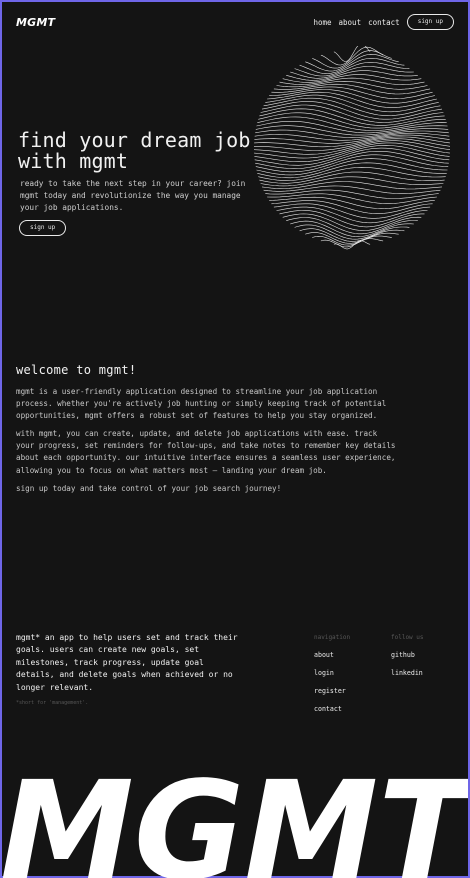 This screenshot has height=878, width=470. What do you see at coordinates (52, 703) in the screenshot?
I see `footer-footnote: *short for 'management'.` at bounding box center [52, 703].